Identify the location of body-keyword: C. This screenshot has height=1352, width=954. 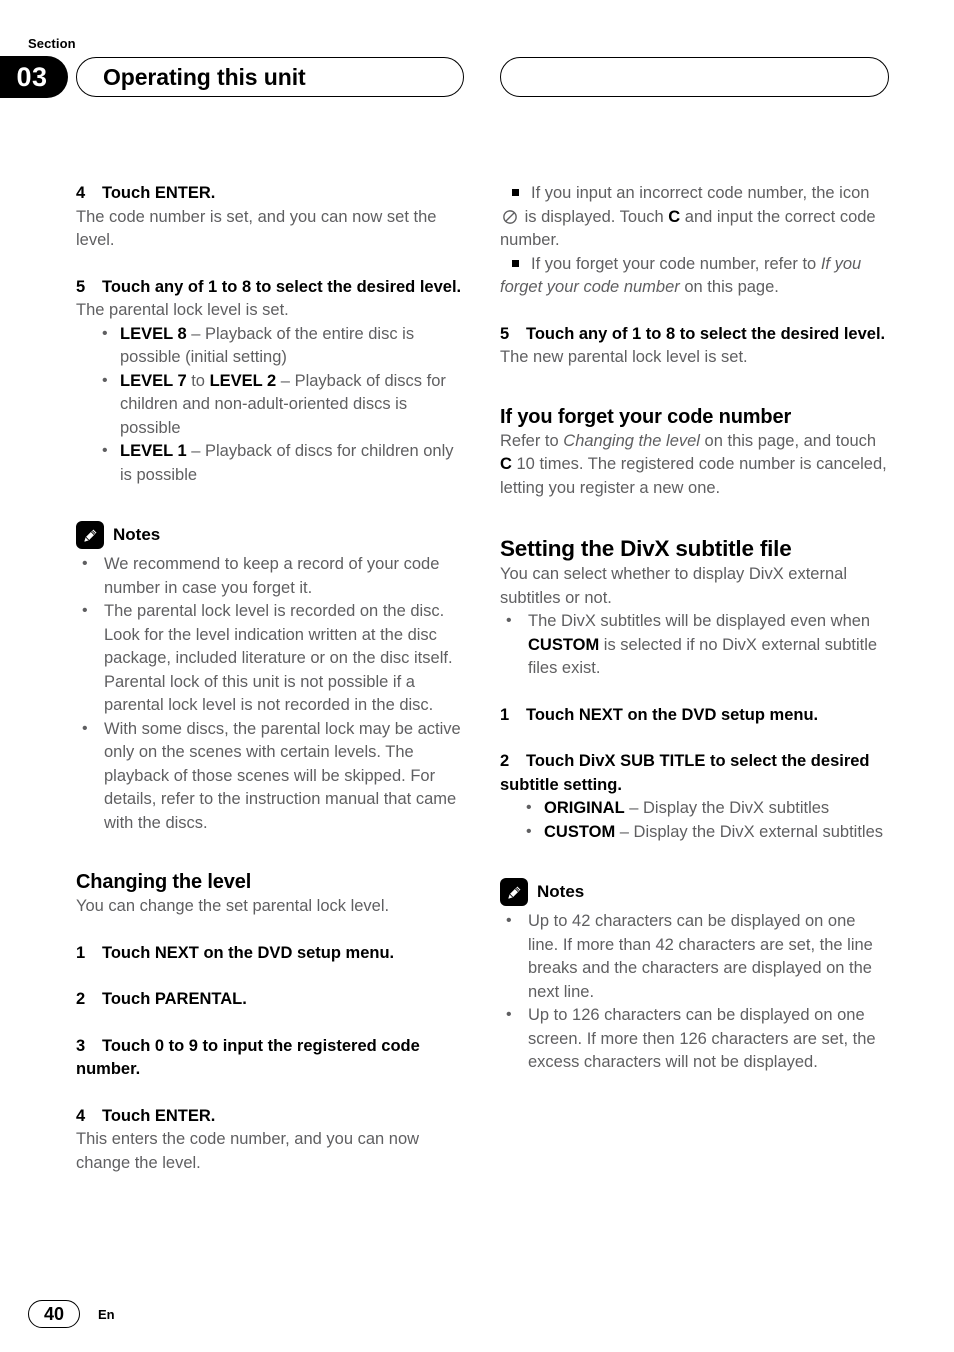
(506, 464).